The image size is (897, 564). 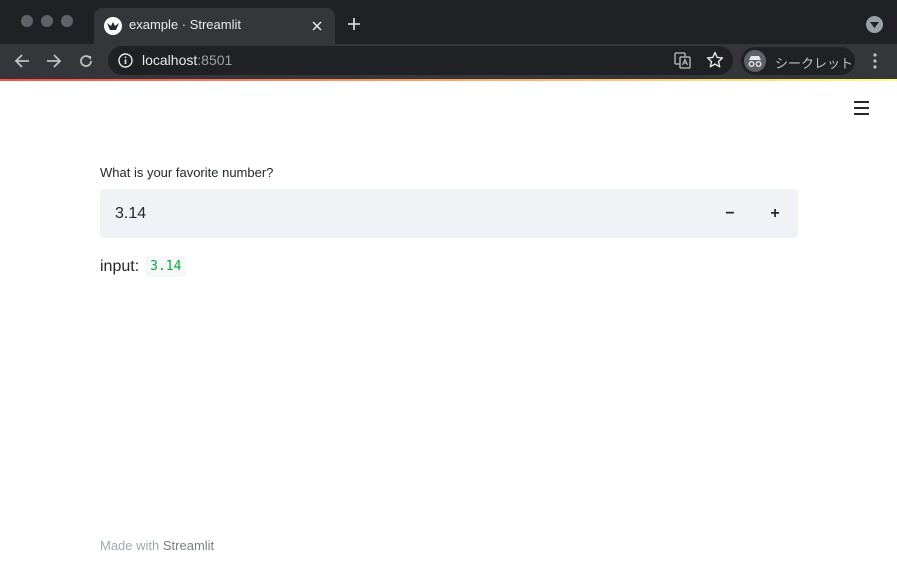 What do you see at coordinates (874, 24) in the screenshot?
I see `tab-search-icon` at bounding box center [874, 24].